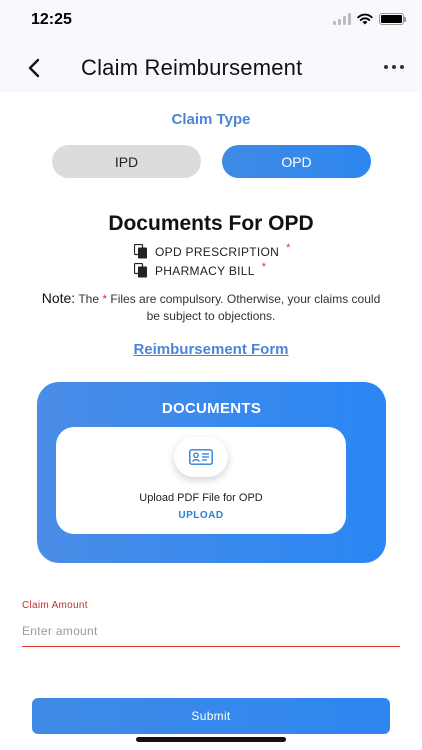 The image size is (422, 750). I want to click on cellular-signal-icon, so click(342, 19).